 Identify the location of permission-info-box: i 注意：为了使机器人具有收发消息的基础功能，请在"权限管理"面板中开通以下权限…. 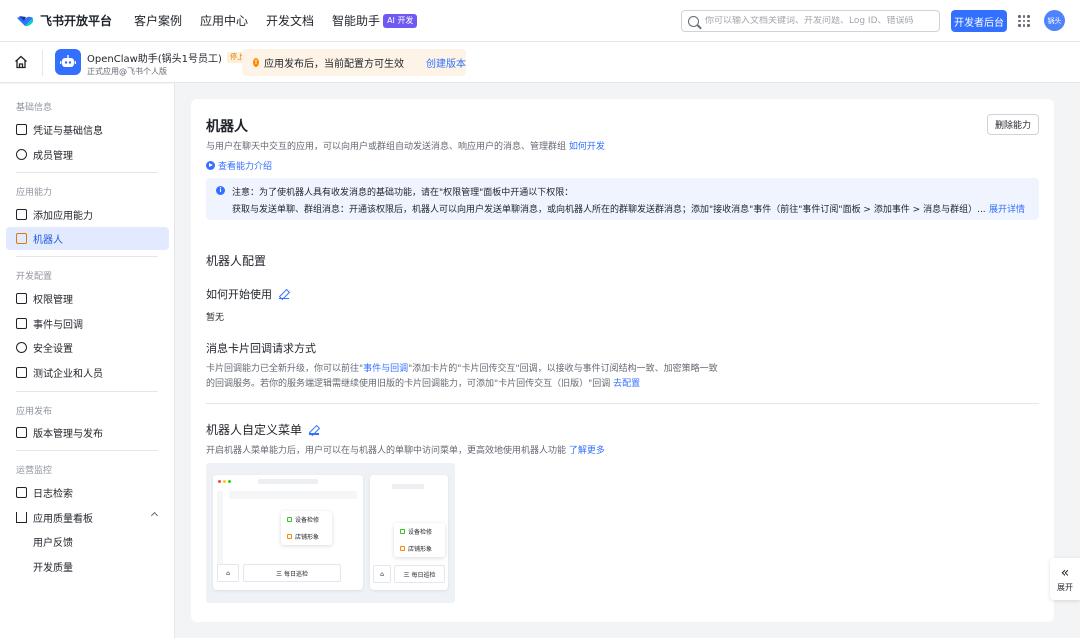
(622, 199).